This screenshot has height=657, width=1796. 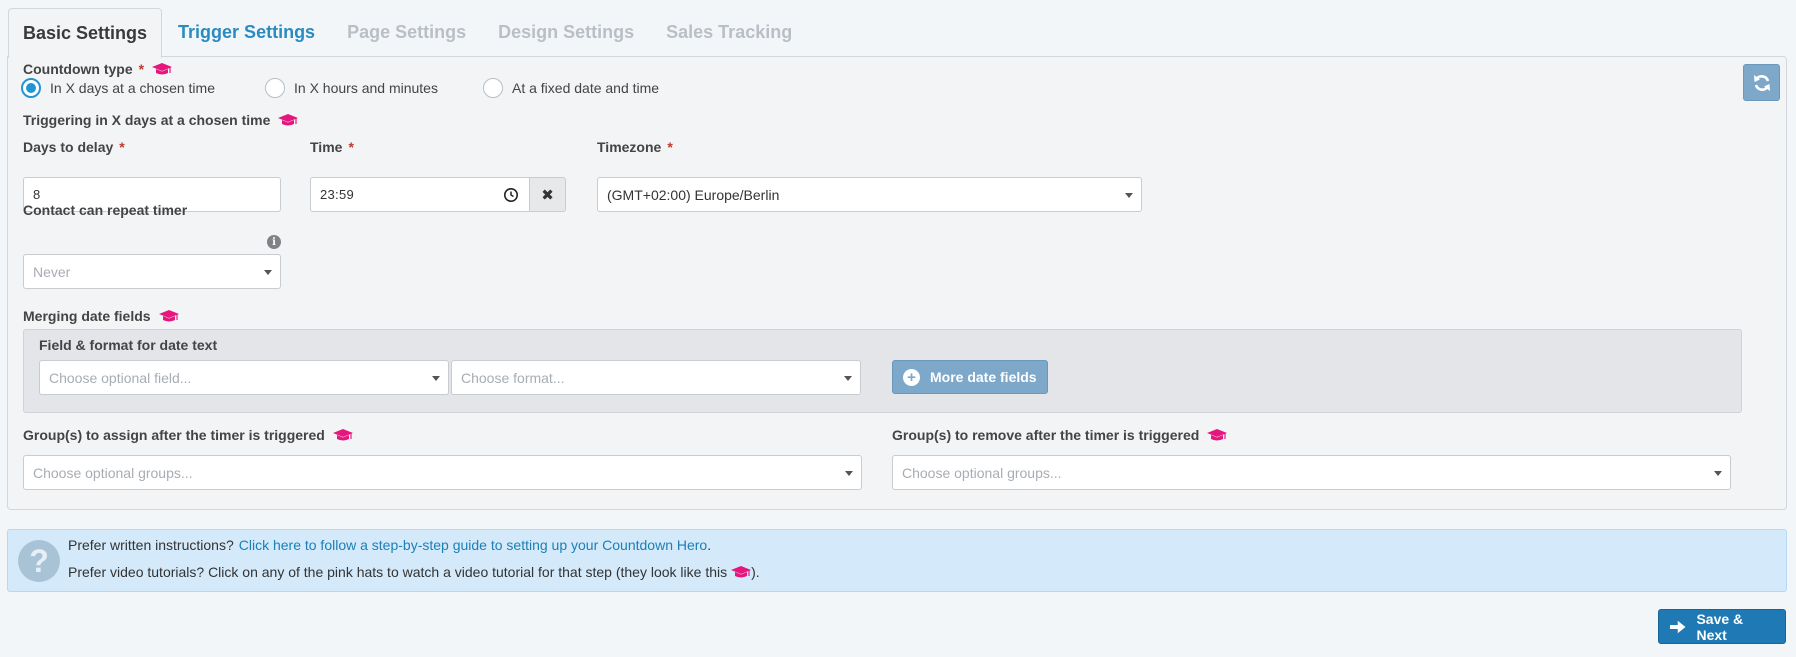 What do you see at coordinates (147, 120) in the screenshot?
I see `triggering-label-text: Triggering in X days at a chosen time` at bounding box center [147, 120].